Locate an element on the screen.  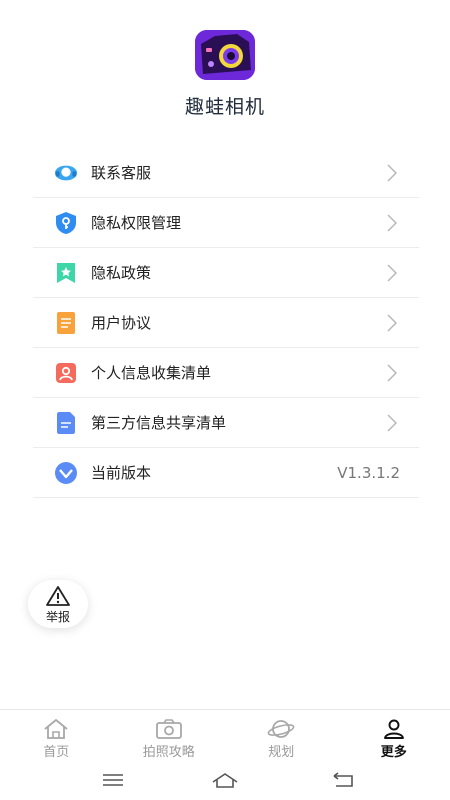
tab-photo-guide: 拍照攻略 is located at coordinates (169, 737).